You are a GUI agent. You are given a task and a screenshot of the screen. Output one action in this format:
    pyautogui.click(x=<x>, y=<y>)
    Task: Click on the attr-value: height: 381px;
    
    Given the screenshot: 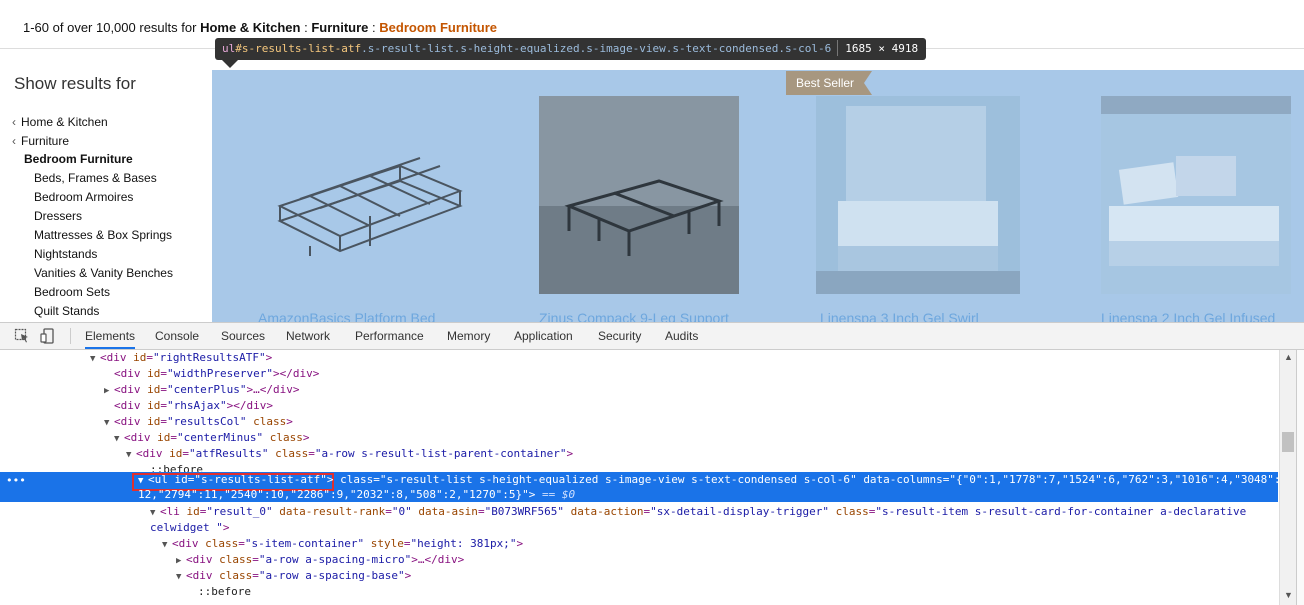 What is the action you would take?
    pyautogui.click(x=463, y=543)
    